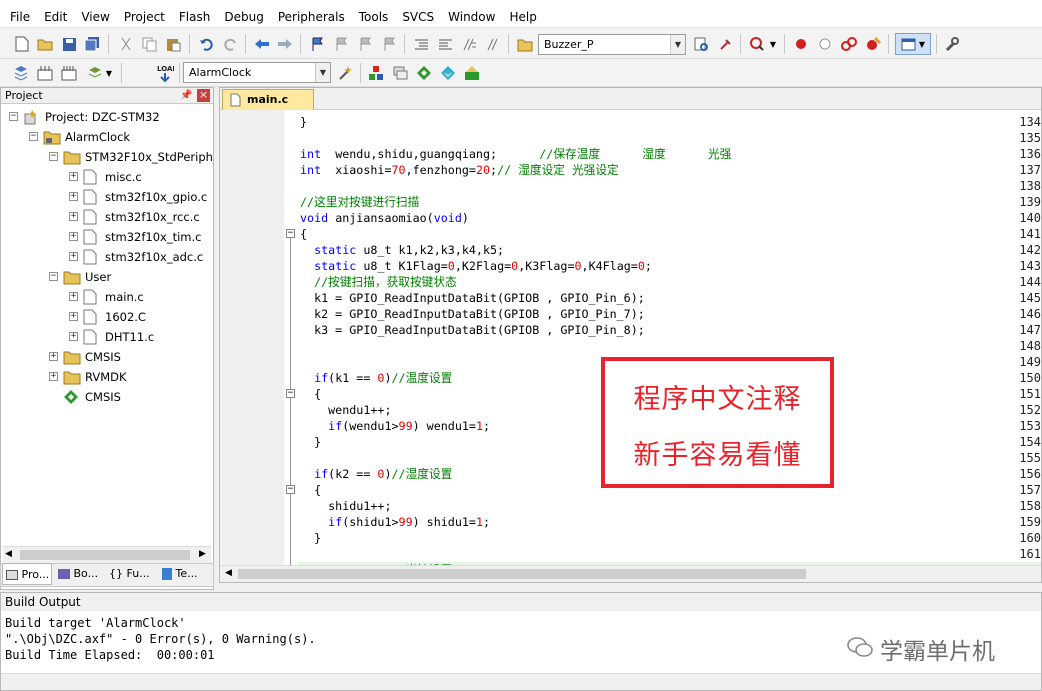  What do you see at coordinates (206, 44) in the screenshot?
I see `undo-icon` at bounding box center [206, 44].